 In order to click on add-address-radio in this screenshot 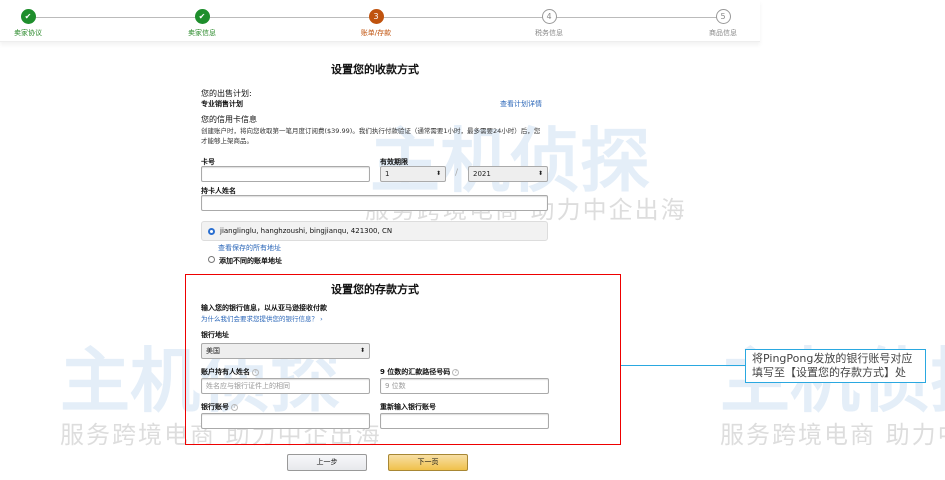, I will do `click(211, 259)`.